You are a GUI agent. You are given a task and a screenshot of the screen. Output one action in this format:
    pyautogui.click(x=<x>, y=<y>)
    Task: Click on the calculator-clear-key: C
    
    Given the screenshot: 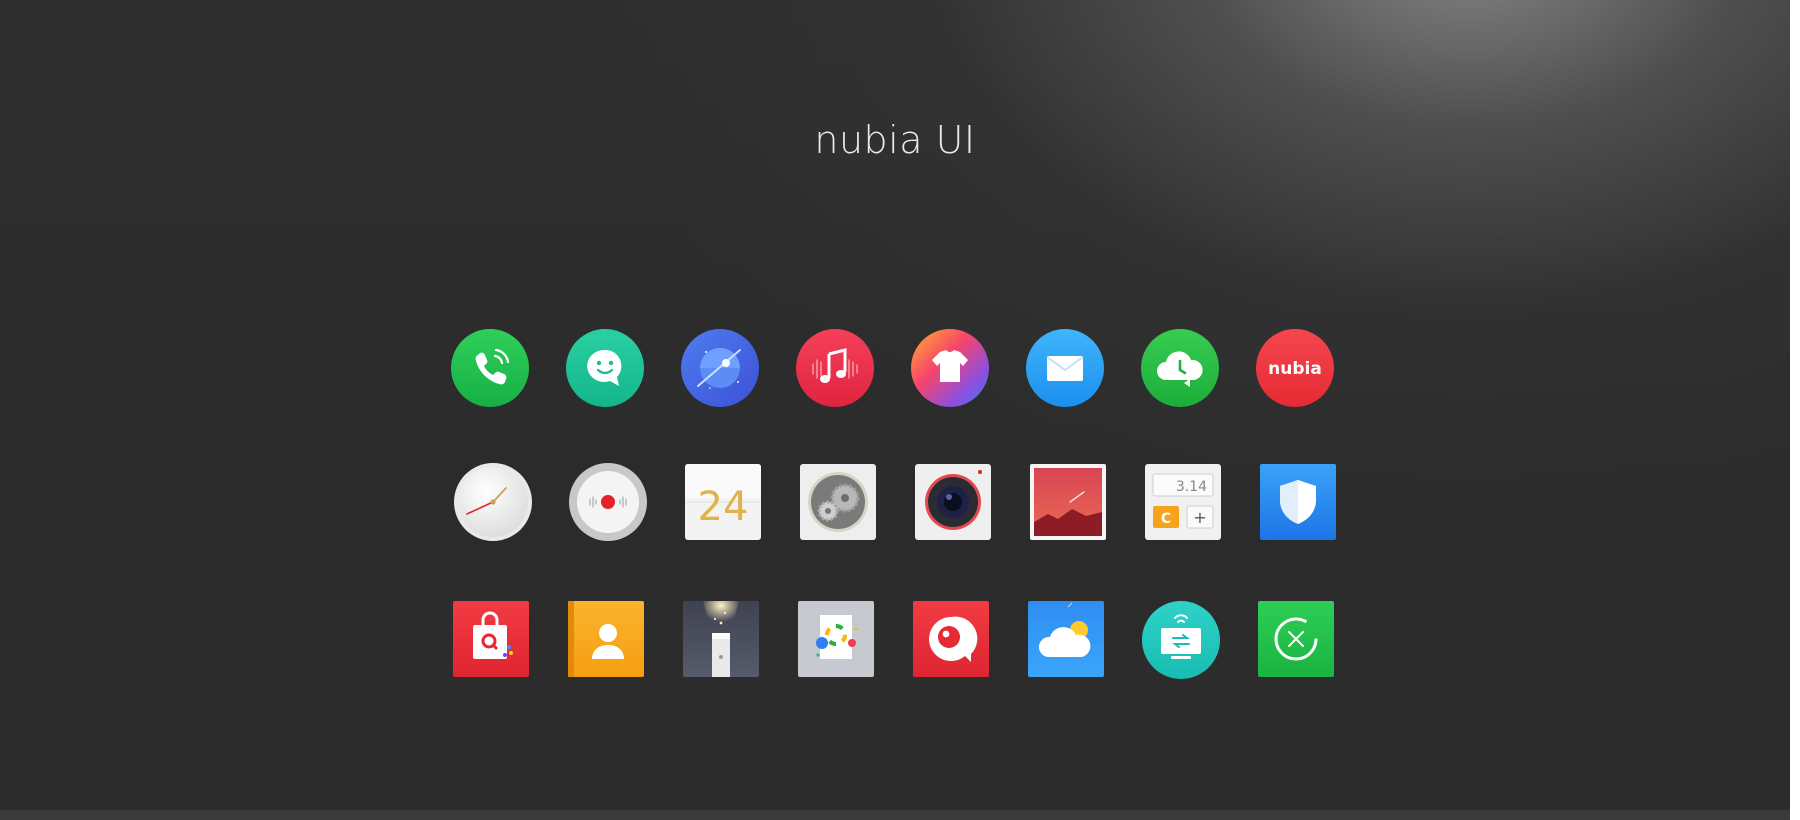 What is the action you would take?
    pyautogui.click(x=1166, y=519)
    